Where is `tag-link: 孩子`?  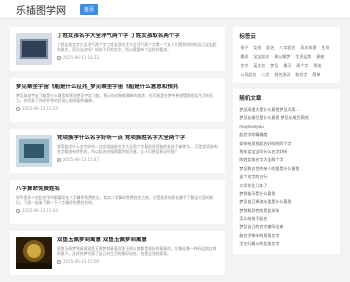 tag-link: 孩子 is located at coordinates (244, 47).